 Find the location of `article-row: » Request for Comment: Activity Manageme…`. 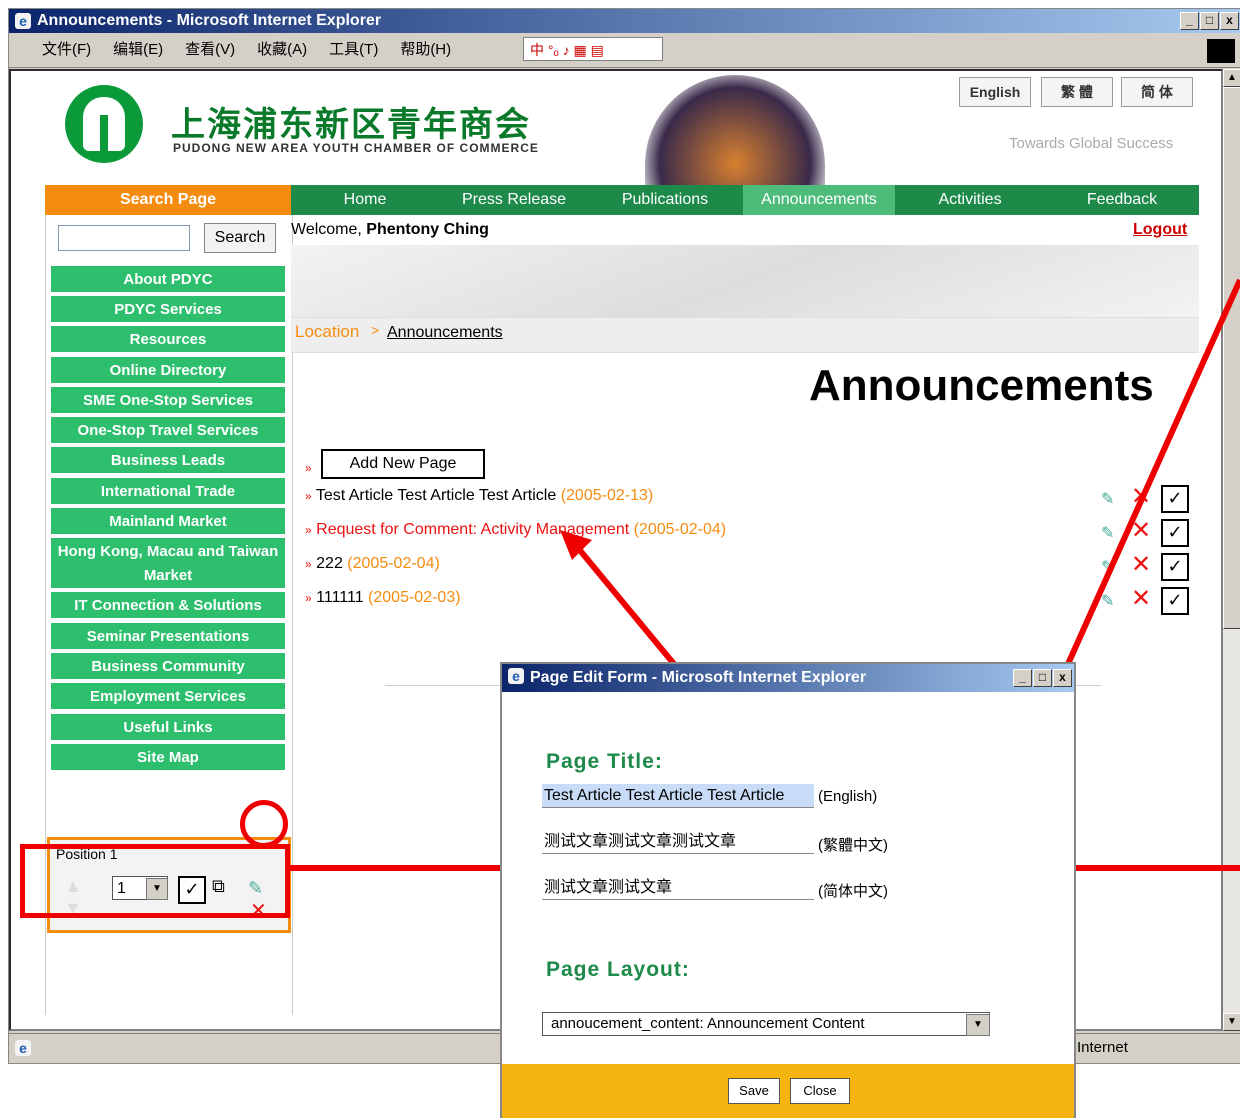

article-row: » Request for Comment: Activity Manageme… is located at coordinates (515, 530).